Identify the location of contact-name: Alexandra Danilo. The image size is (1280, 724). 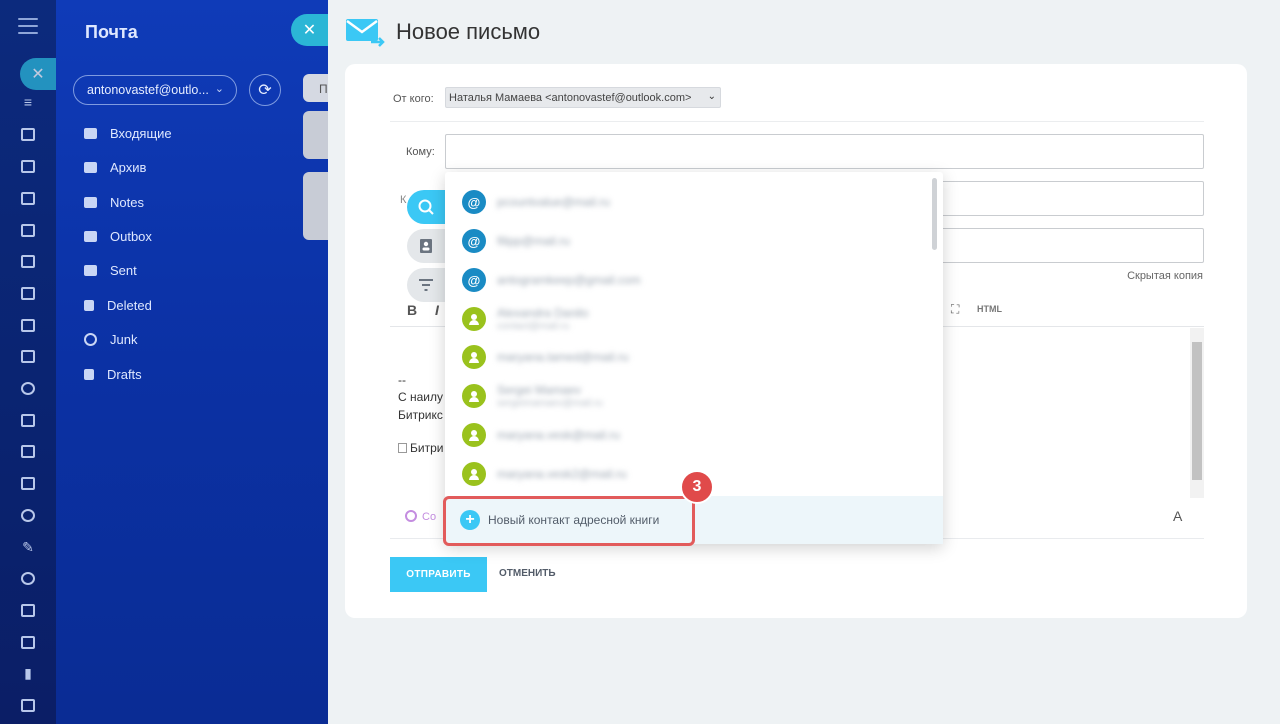
(543, 313).